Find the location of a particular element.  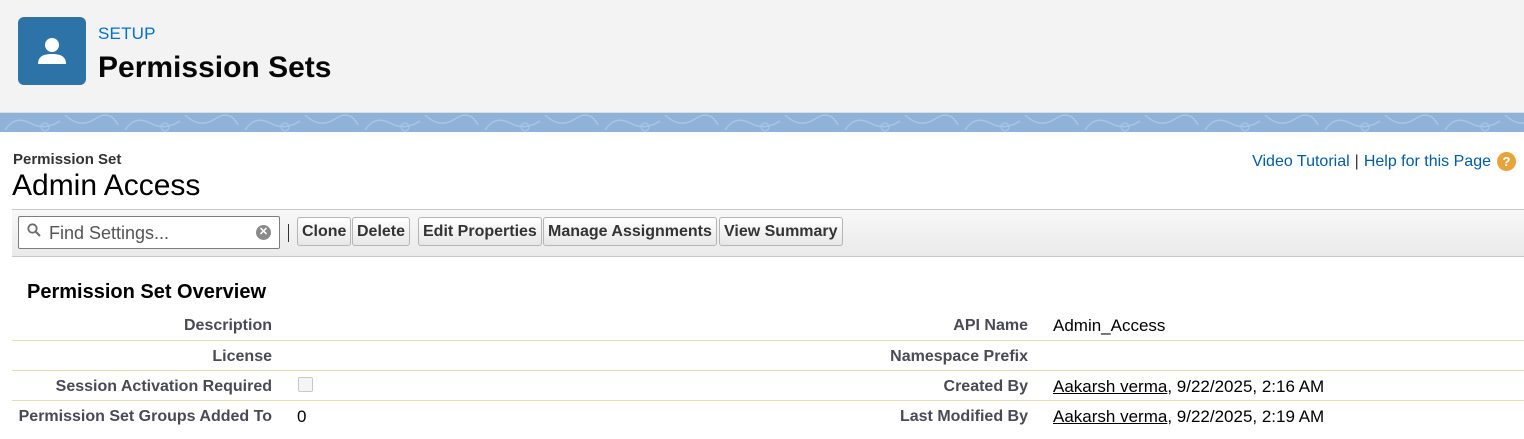

clone-button: Clone is located at coordinates (324, 231).